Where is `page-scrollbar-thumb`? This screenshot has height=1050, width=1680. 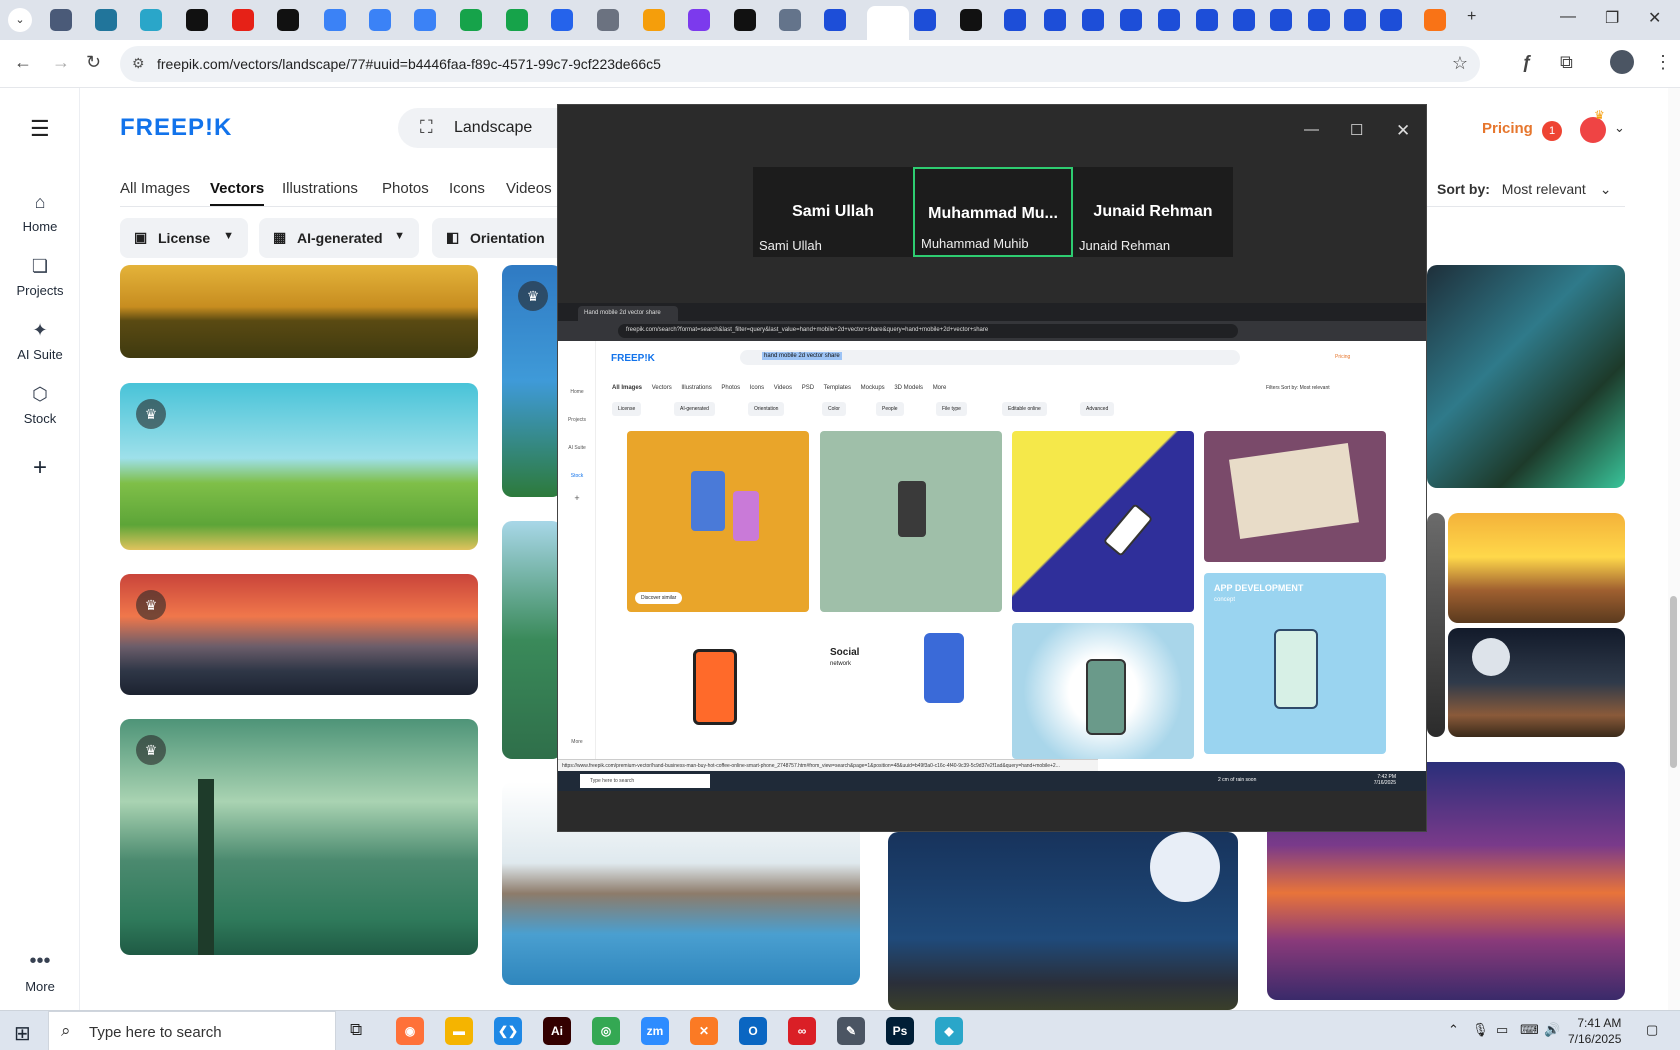 page-scrollbar-thumb is located at coordinates (1673, 682).